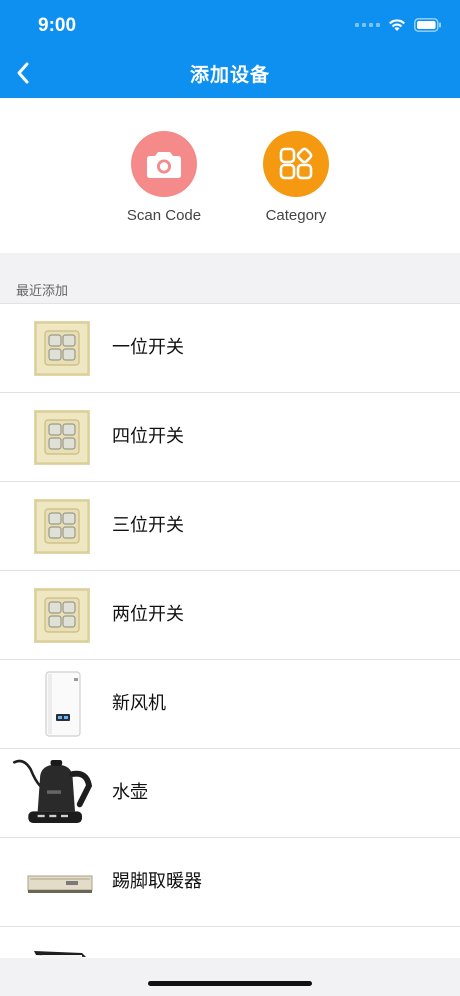 This screenshot has width=460, height=996. Describe the element at coordinates (63, 704) in the screenshot. I see `air-unit-icon` at that location.